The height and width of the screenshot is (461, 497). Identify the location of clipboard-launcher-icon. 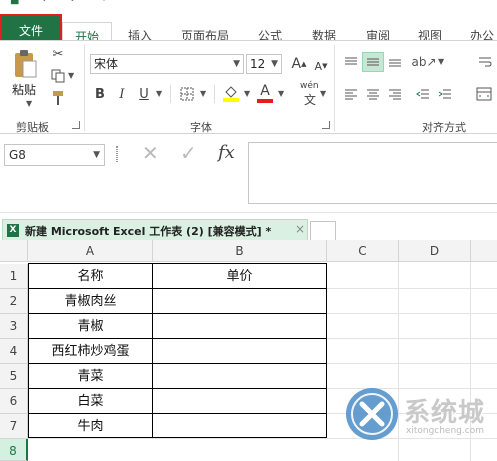
(76, 125).